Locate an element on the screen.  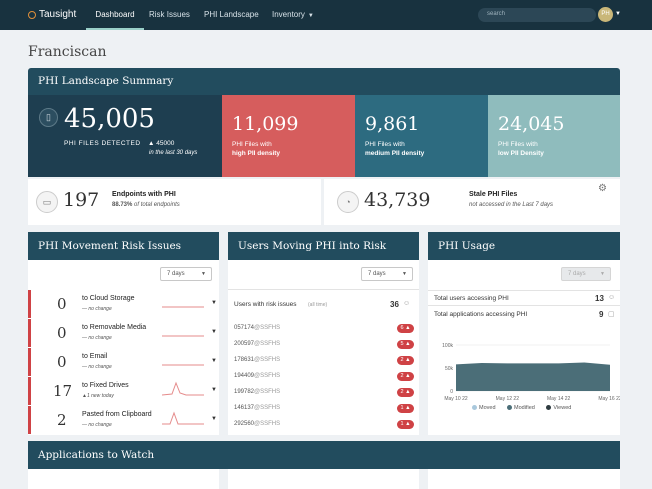
risk-label: to Fixed Drives is located at coordinates (105, 385).